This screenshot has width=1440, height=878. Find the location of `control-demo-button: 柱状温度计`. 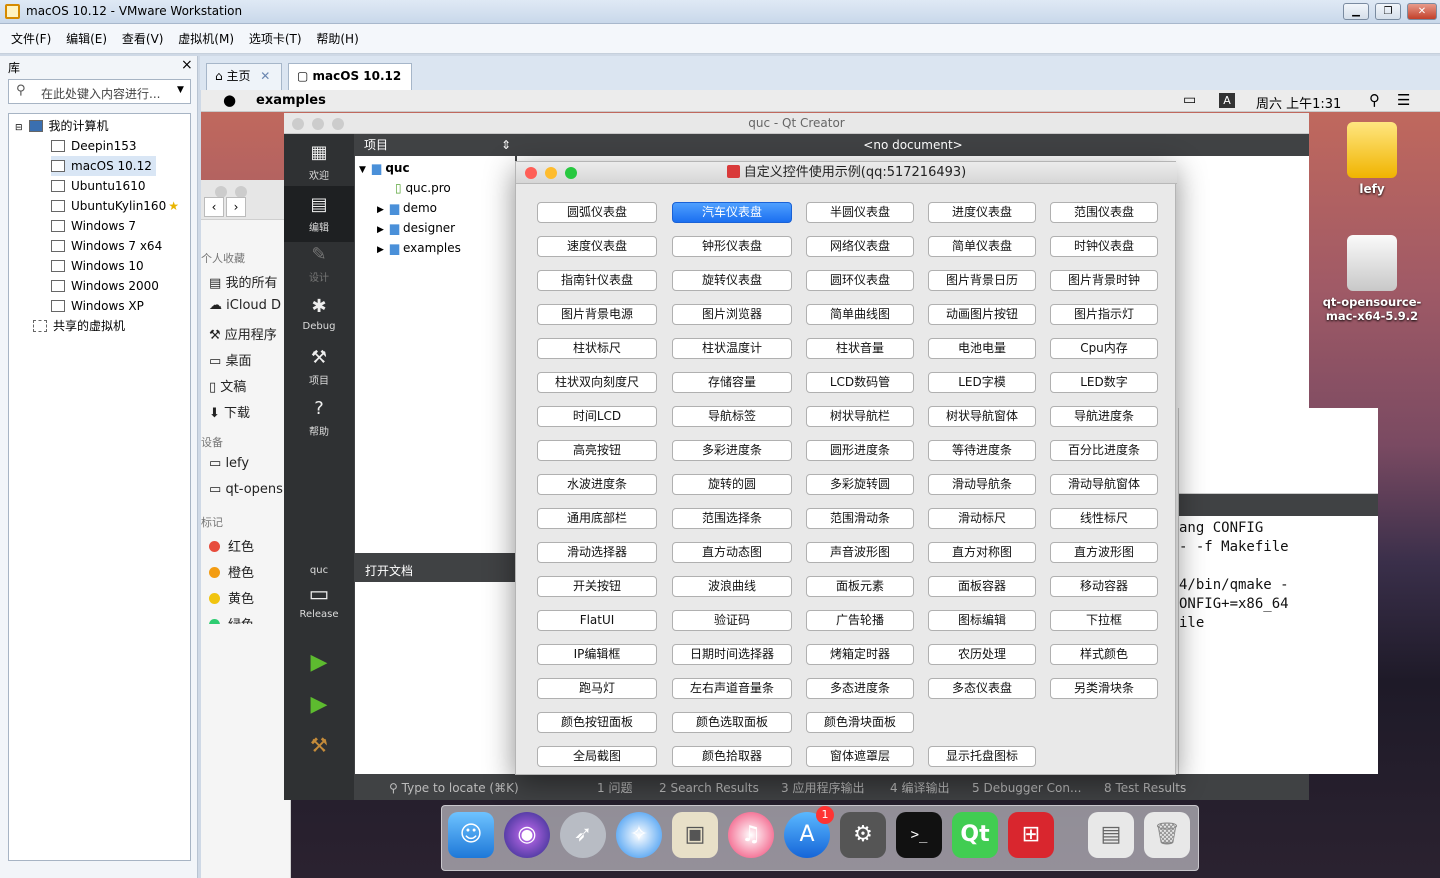

control-demo-button: 柱状温度计 is located at coordinates (732, 348).